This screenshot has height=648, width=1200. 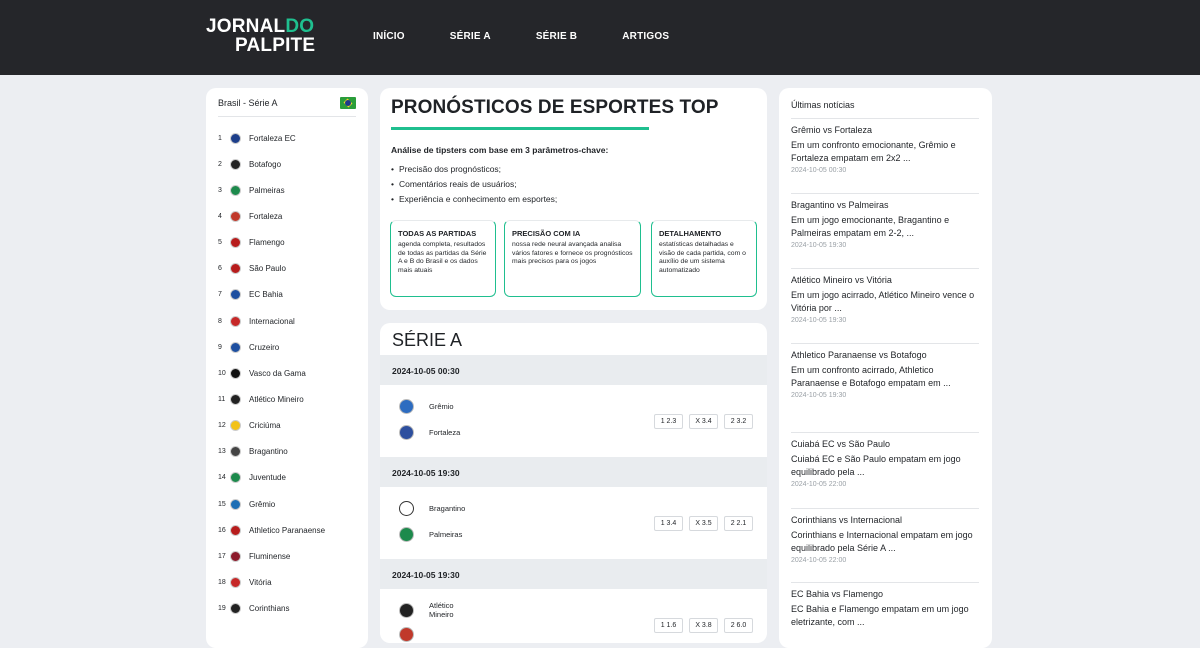 What do you see at coordinates (220, 164) in the screenshot?
I see `team-position: 2` at bounding box center [220, 164].